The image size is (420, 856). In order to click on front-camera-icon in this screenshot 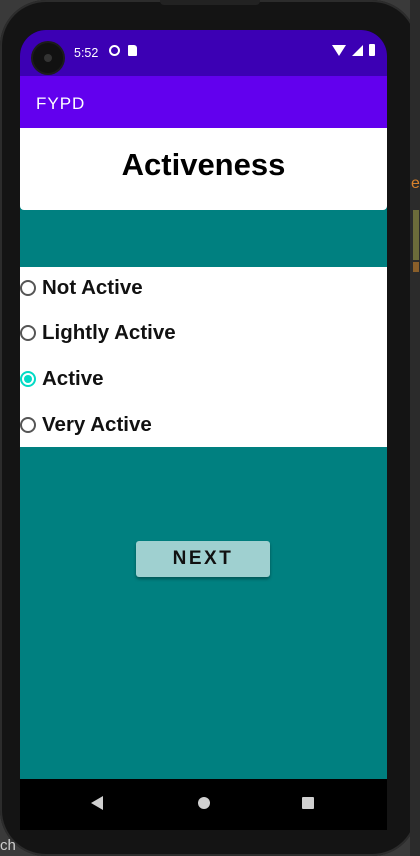, I will do `click(48, 58)`.